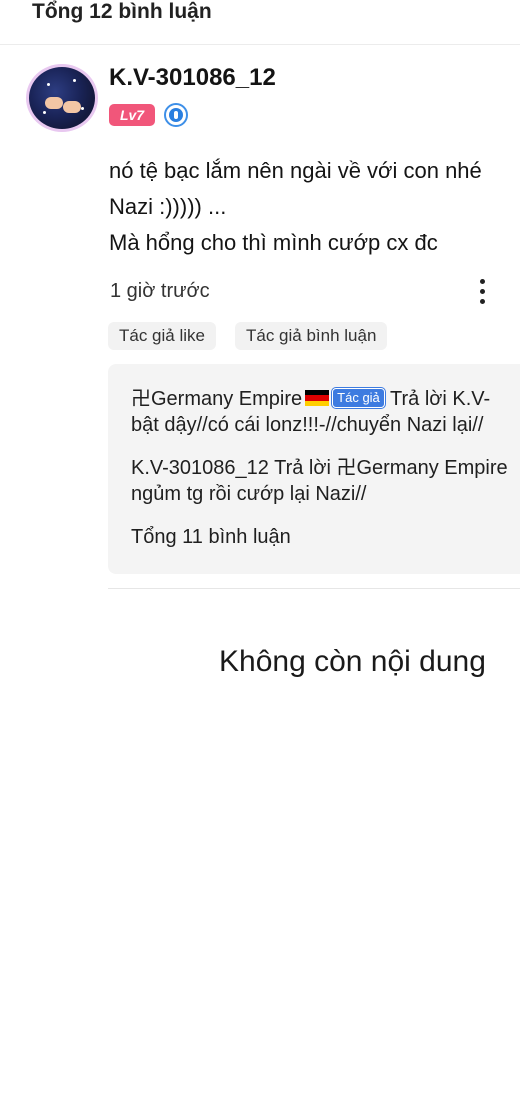 The height and width of the screenshot is (1099, 520). I want to click on more-options-button, so click(483, 292).